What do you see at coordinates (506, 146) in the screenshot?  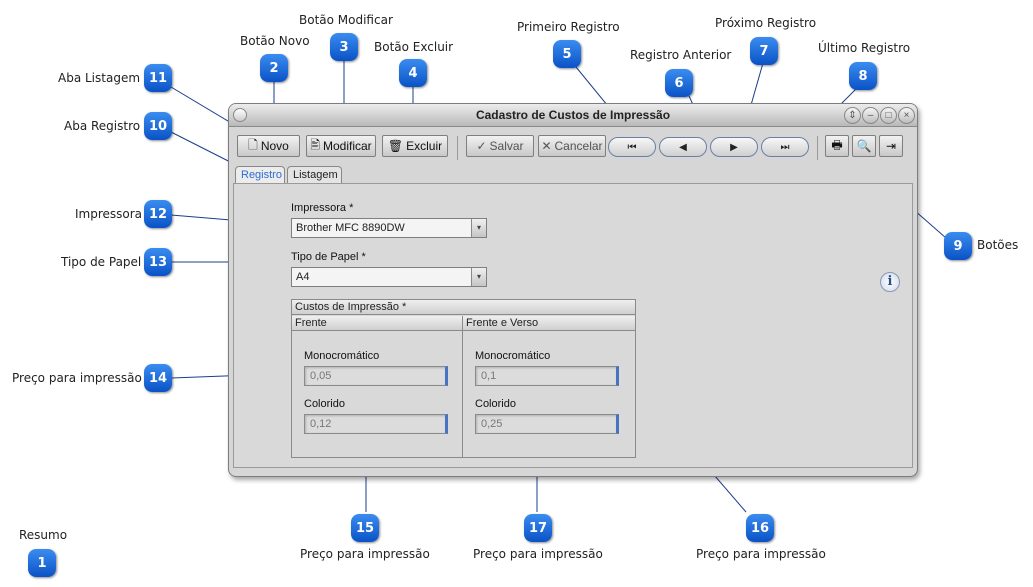 I see `salvar-button-label: Salvar` at bounding box center [506, 146].